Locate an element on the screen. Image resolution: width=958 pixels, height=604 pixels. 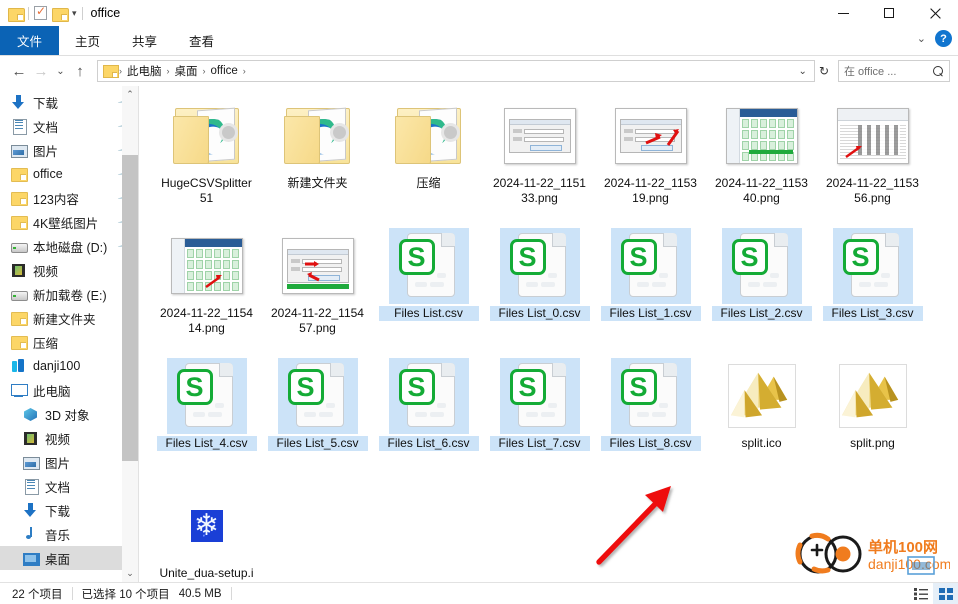
video-icon is located at coordinates (18, 270).